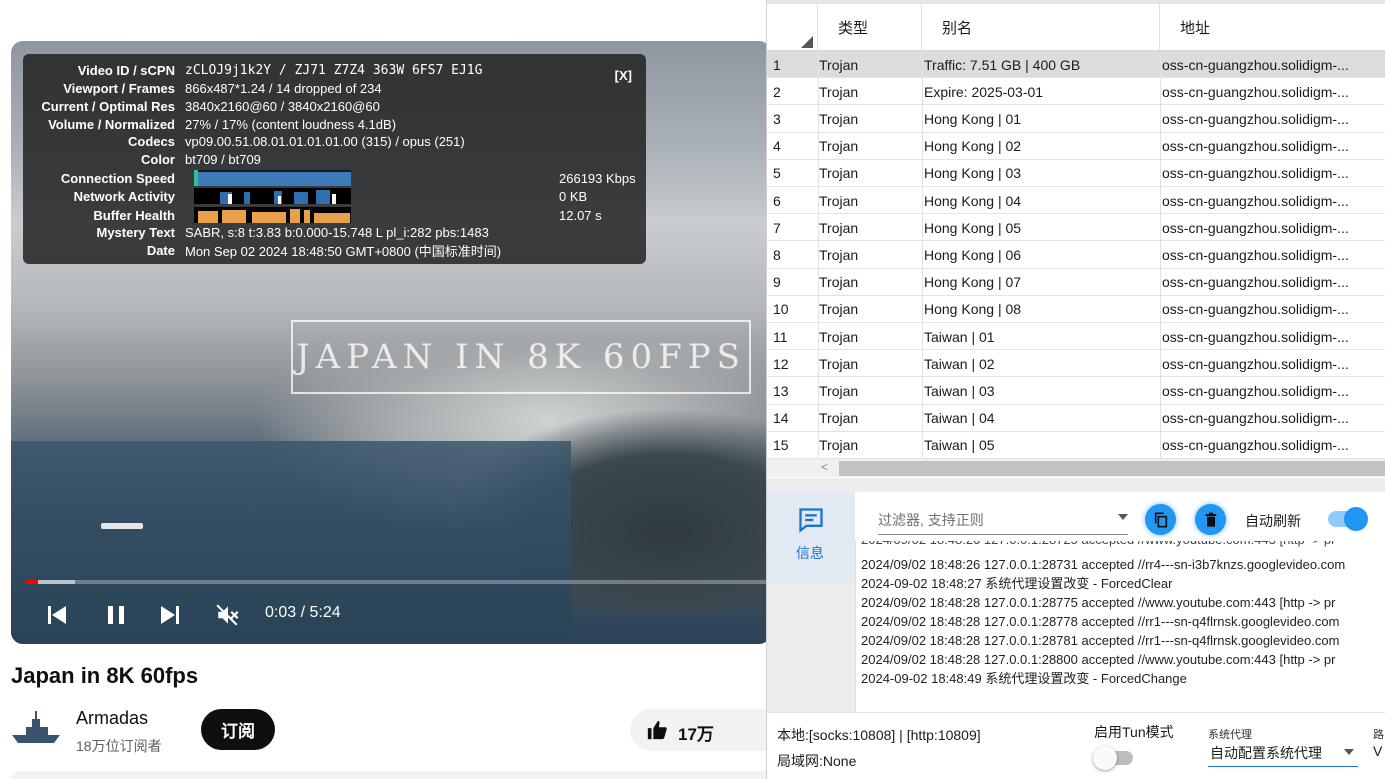 Image resolution: width=1385 pixels, height=779 pixels. I want to click on next-button, so click(170, 615).